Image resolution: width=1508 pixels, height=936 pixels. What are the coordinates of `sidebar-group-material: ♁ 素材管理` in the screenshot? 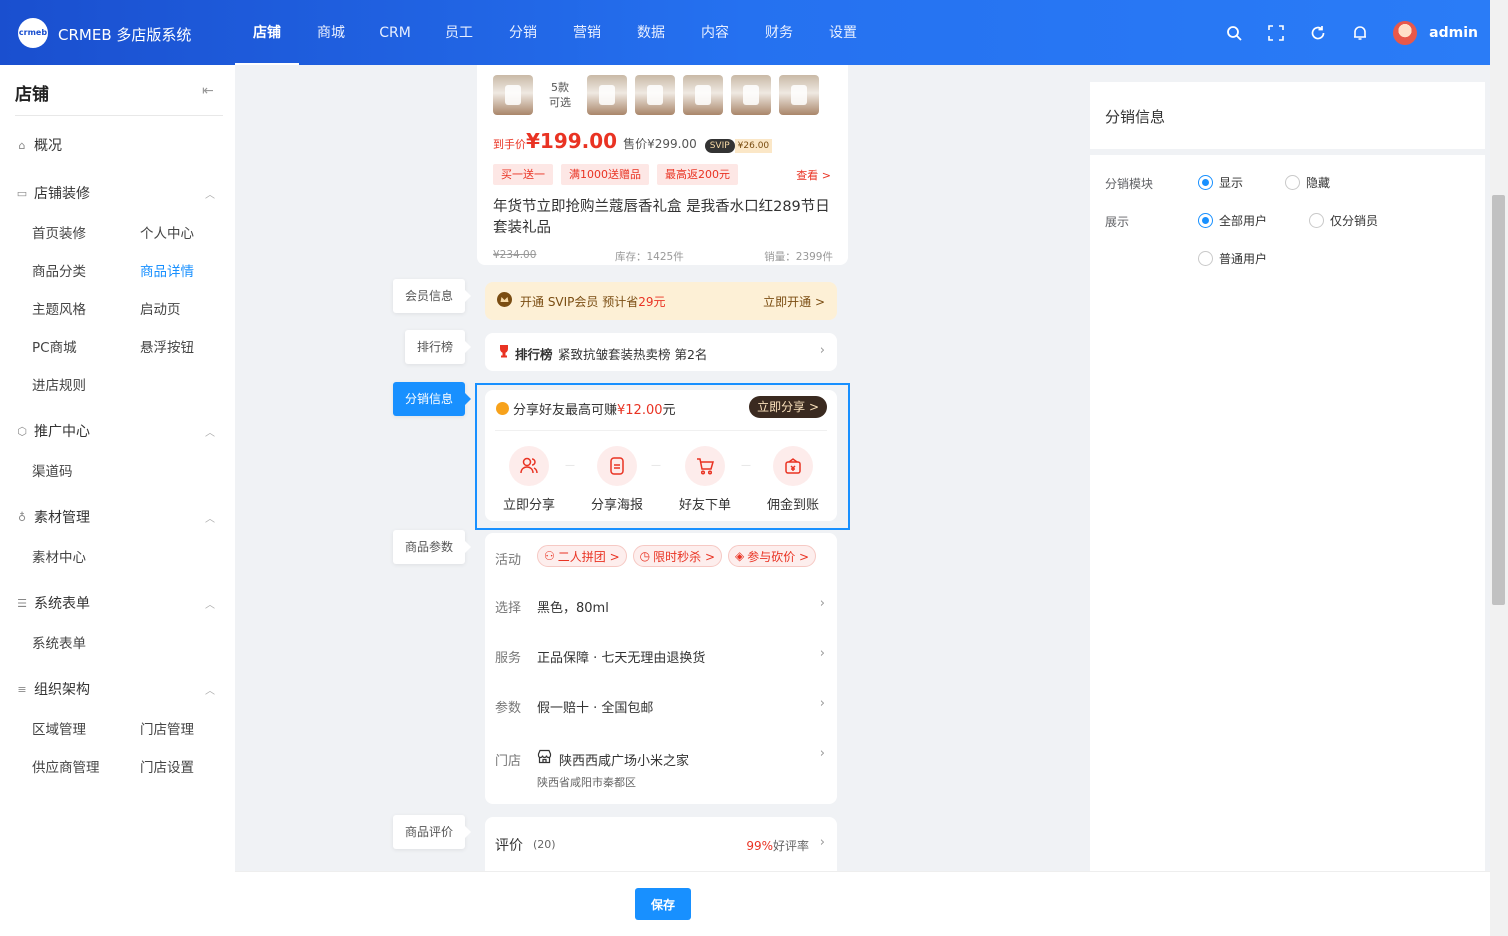 It's located at (53, 517).